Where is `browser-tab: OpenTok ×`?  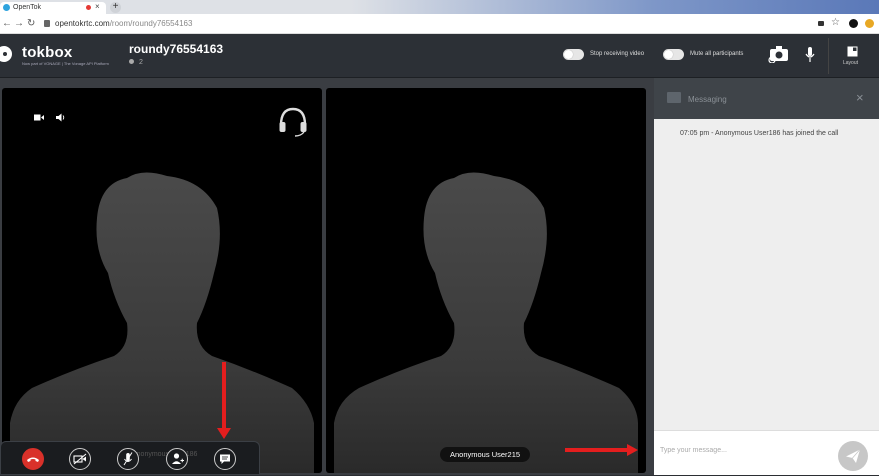 browser-tab: OpenTok × is located at coordinates (53, 8).